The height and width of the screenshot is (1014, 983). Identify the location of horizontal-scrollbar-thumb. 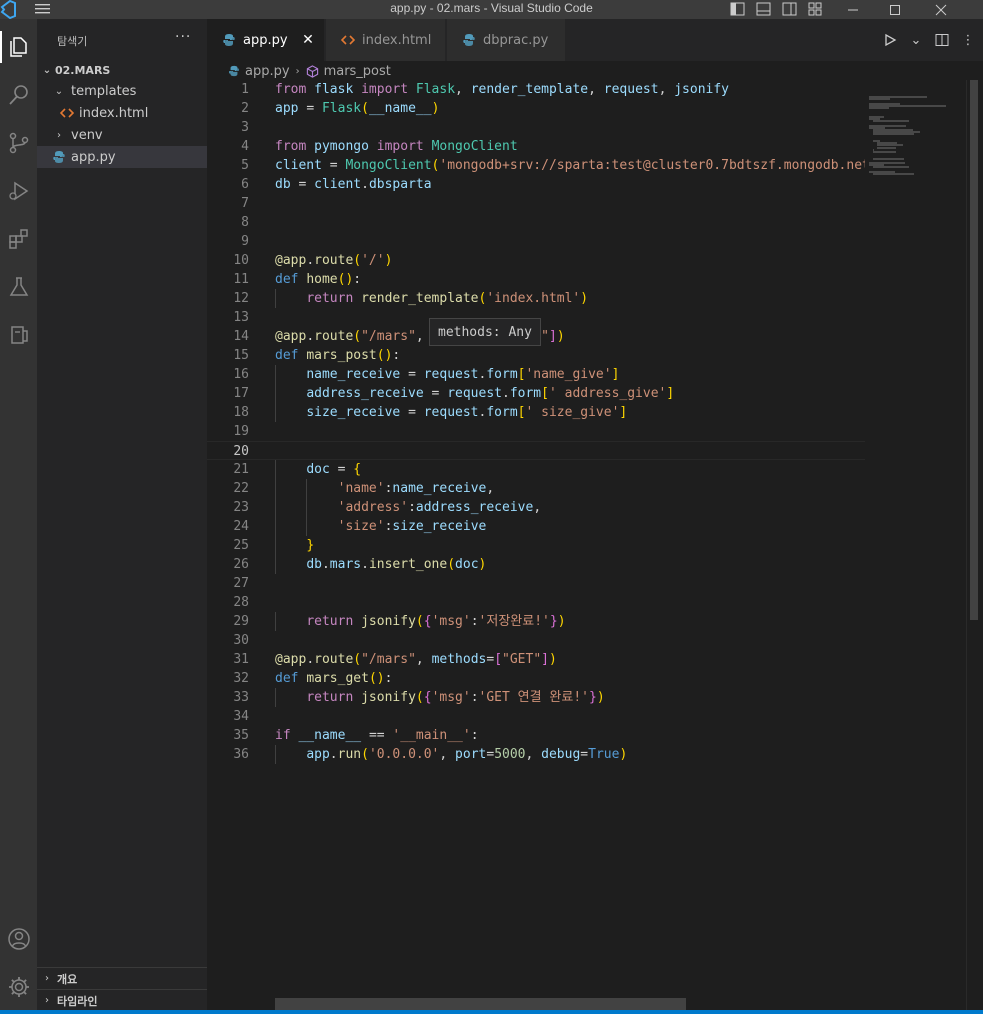
(480, 1004).